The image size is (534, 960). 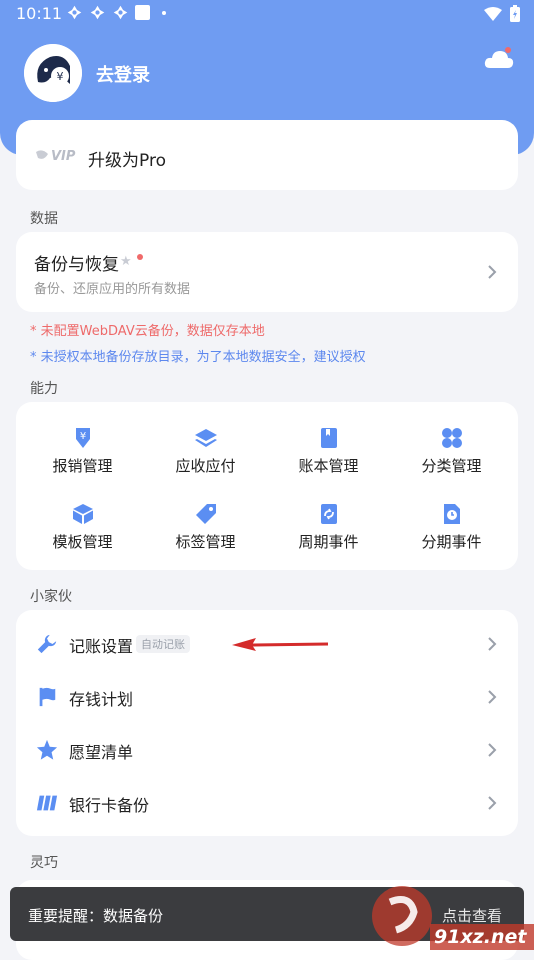 I want to click on notification-dot-icon, so click(x=164, y=12).